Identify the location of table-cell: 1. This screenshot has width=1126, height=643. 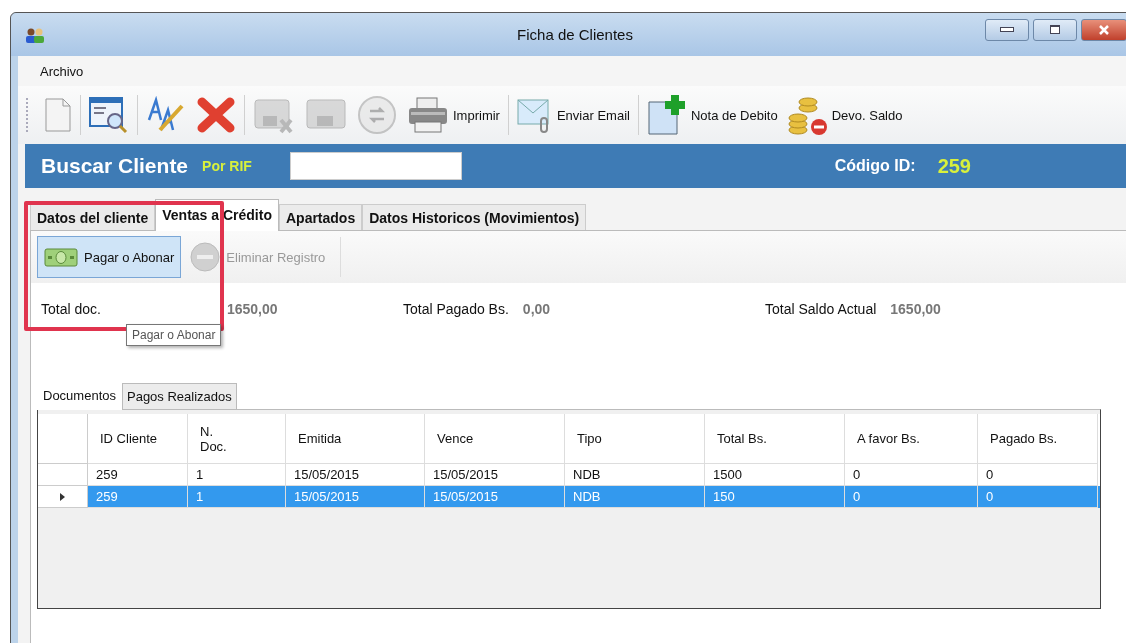
(237, 497).